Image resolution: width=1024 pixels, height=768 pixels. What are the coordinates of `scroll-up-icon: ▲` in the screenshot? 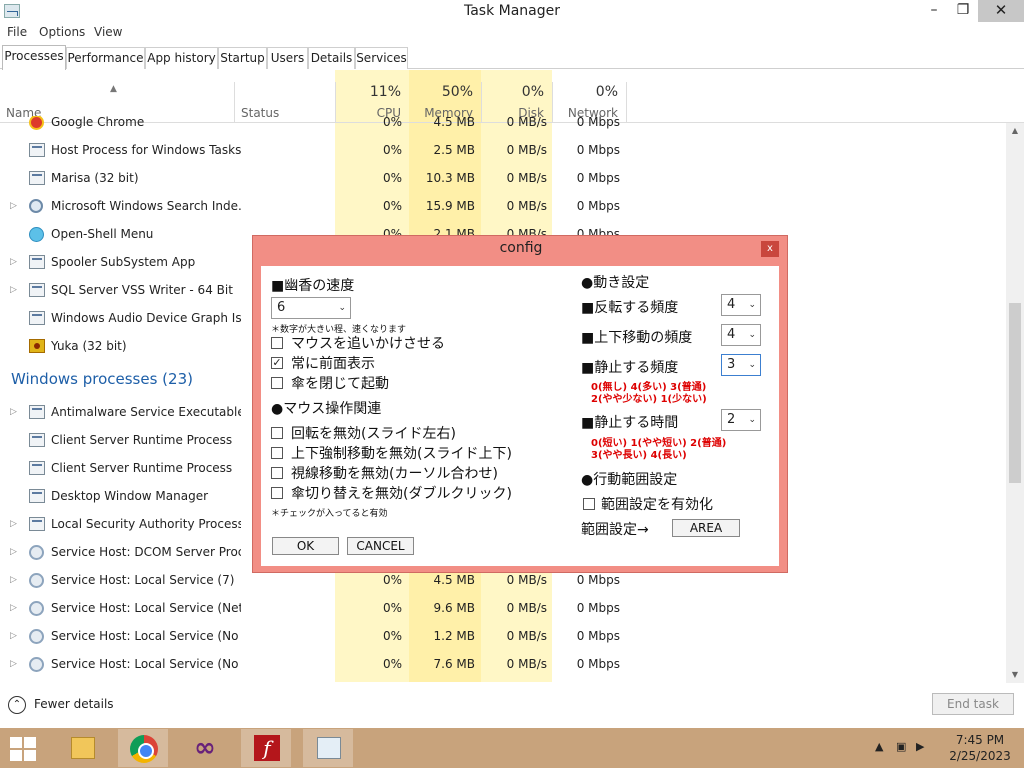 It's located at (1015, 131).